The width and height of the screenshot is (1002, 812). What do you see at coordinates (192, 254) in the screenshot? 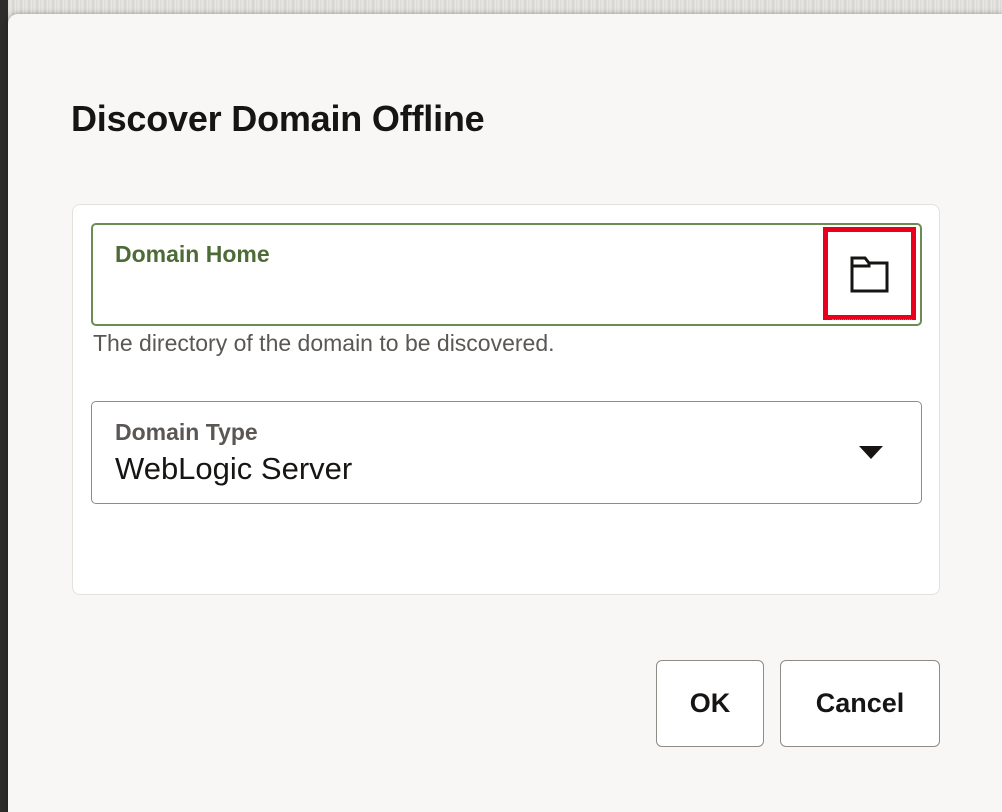
I see `domain-home-label: Domain Home` at bounding box center [192, 254].